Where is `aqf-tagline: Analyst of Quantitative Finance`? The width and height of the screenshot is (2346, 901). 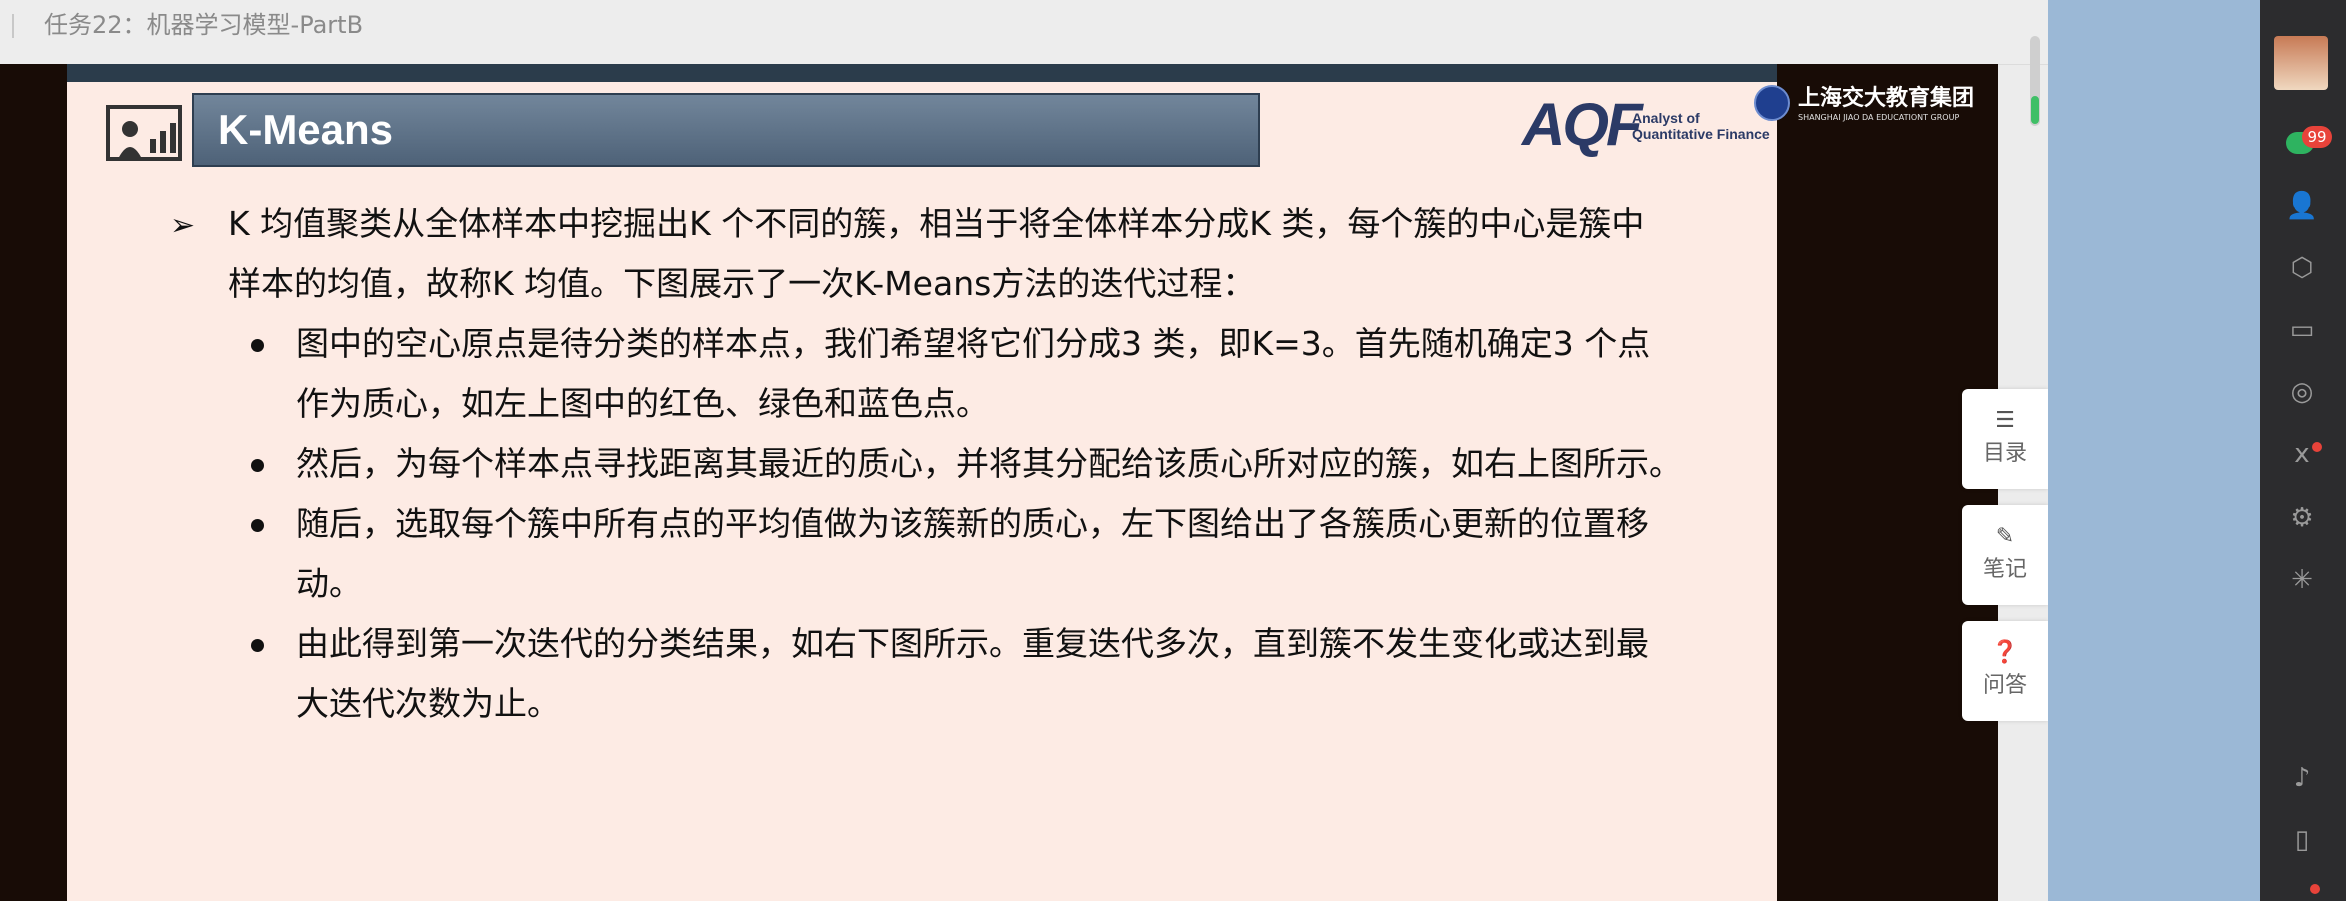 aqf-tagline: Analyst of Quantitative Finance is located at coordinates (1701, 126).